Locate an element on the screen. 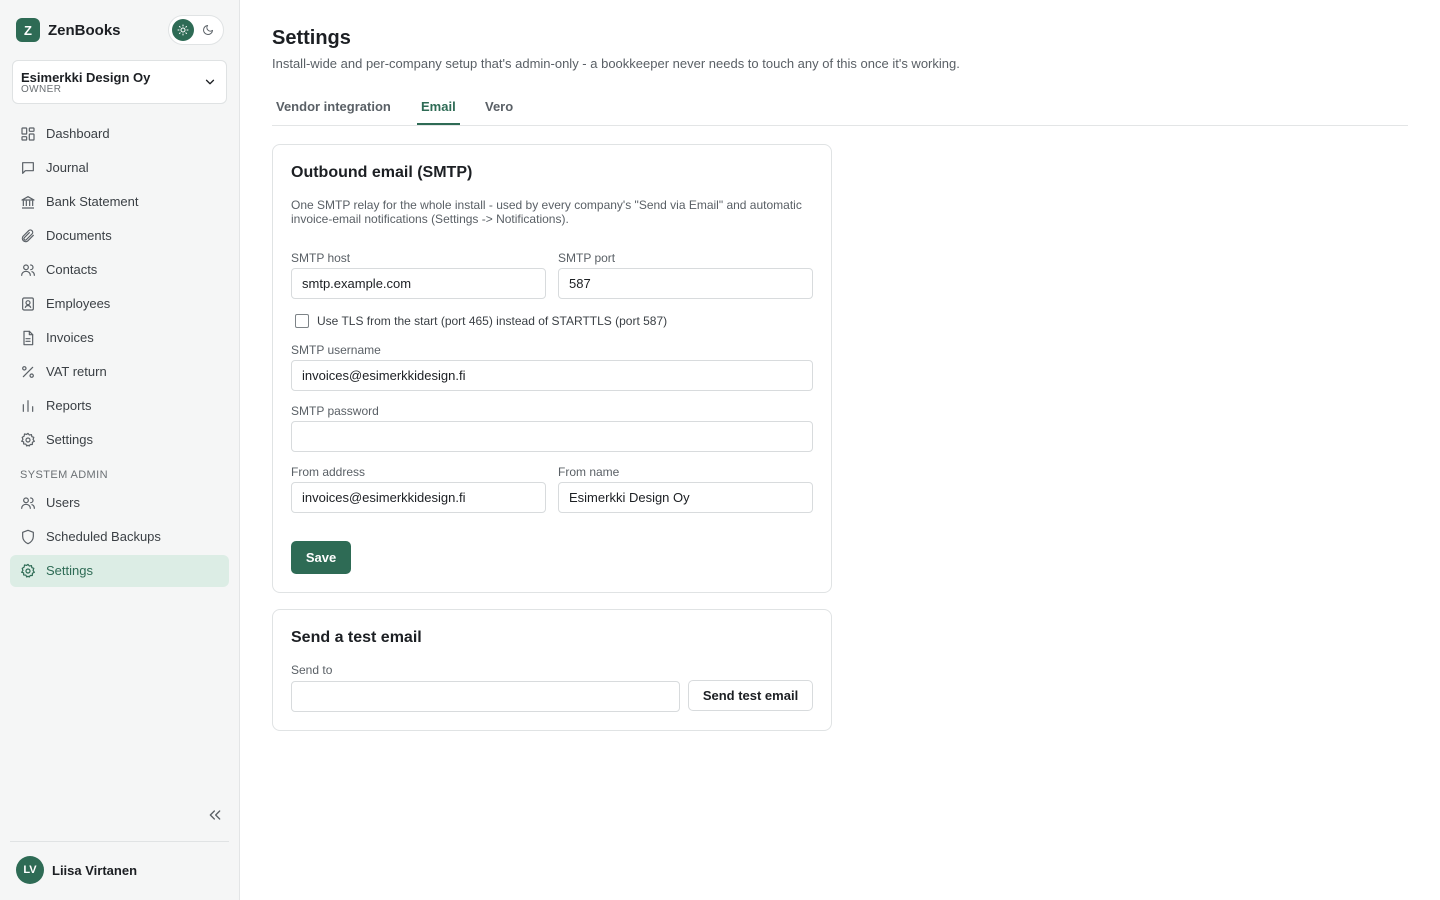  company-name: Esimerkki Design Oy is located at coordinates (86, 77).